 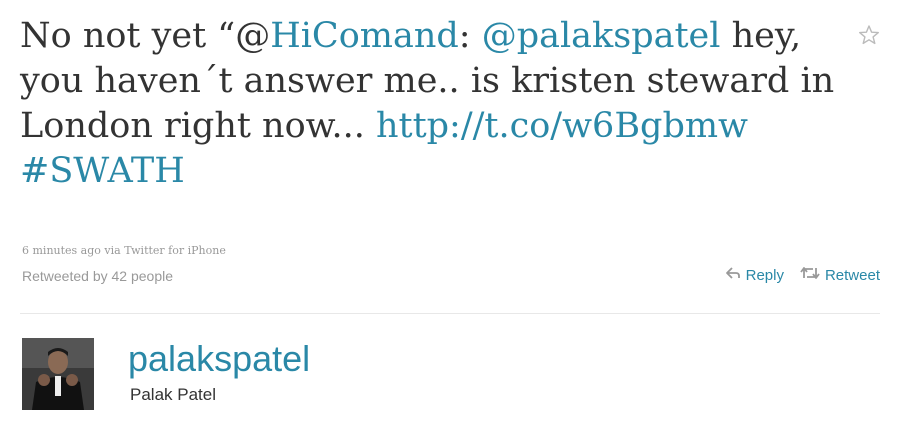 I want to click on mention-palakspatel-link: @palakspatel, so click(x=601, y=36).